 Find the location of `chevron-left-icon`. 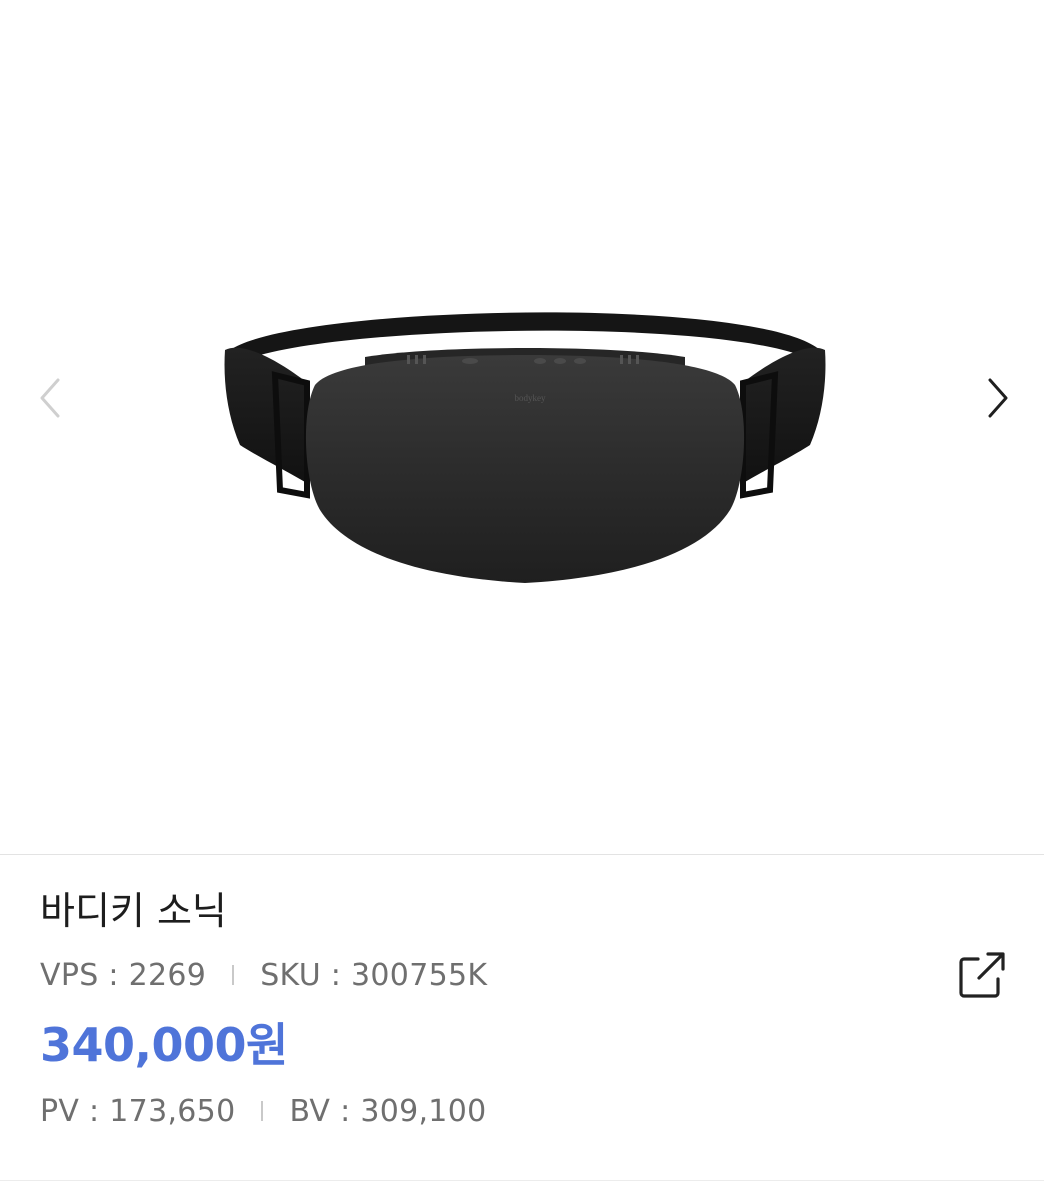

chevron-left-icon is located at coordinates (50, 398).